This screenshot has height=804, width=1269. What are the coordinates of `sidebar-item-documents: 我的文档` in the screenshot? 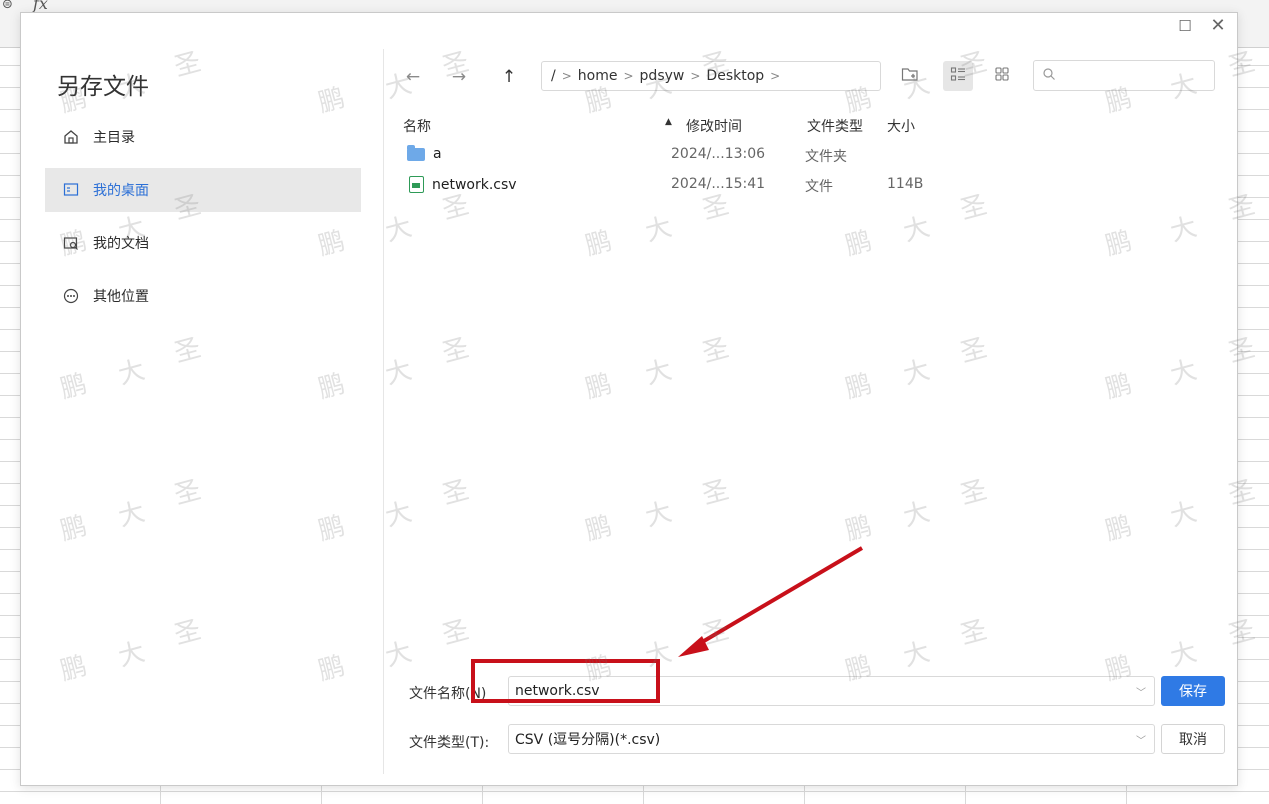 It's located at (203, 243).